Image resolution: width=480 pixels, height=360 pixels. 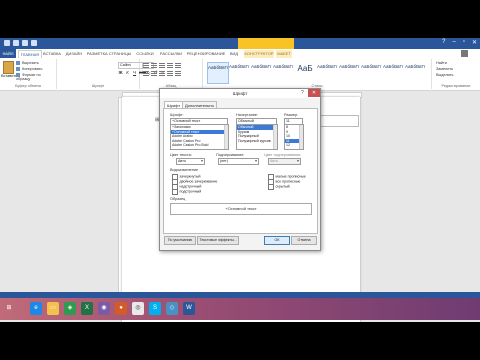 I want to click on align-right-icon, so click(x=162, y=73).